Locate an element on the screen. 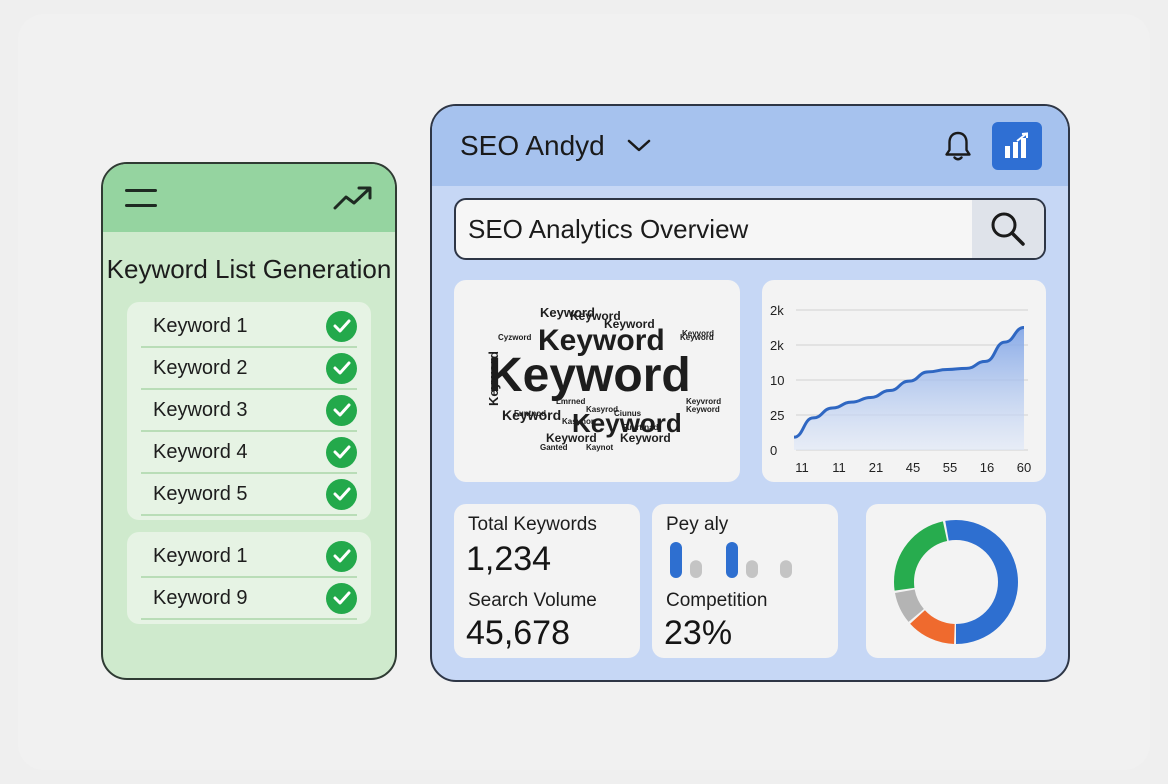  x-tick-label: 55 is located at coordinates (950, 467).